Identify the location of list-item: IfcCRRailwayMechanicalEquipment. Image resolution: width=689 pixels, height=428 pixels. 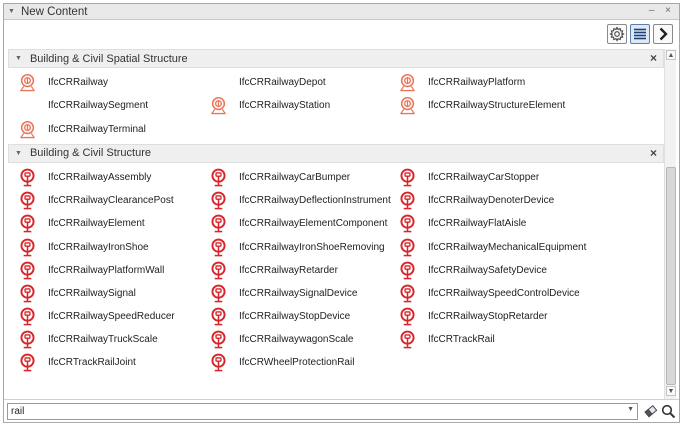
(503, 246).